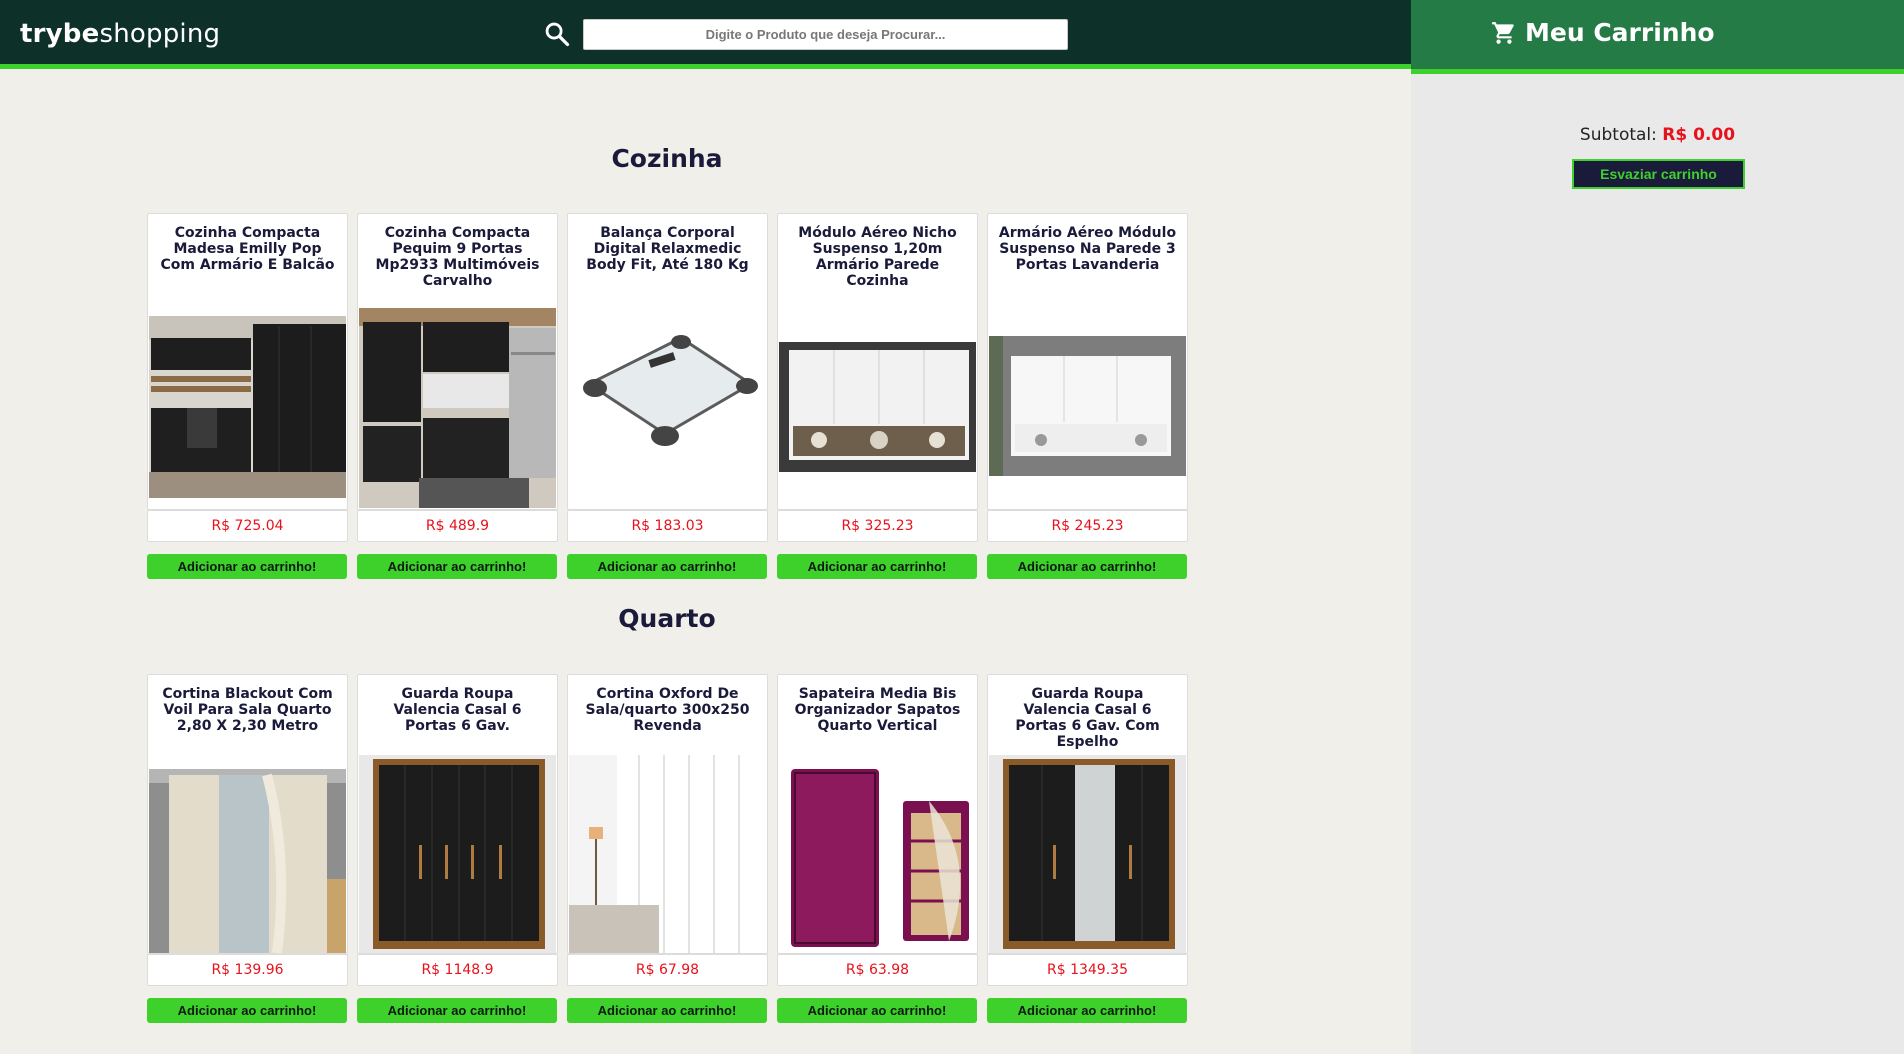 Image resolution: width=1904 pixels, height=1054 pixels. Describe the element at coordinates (1087, 970) in the screenshot. I see `product-price: R$ 1349.35` at that location.